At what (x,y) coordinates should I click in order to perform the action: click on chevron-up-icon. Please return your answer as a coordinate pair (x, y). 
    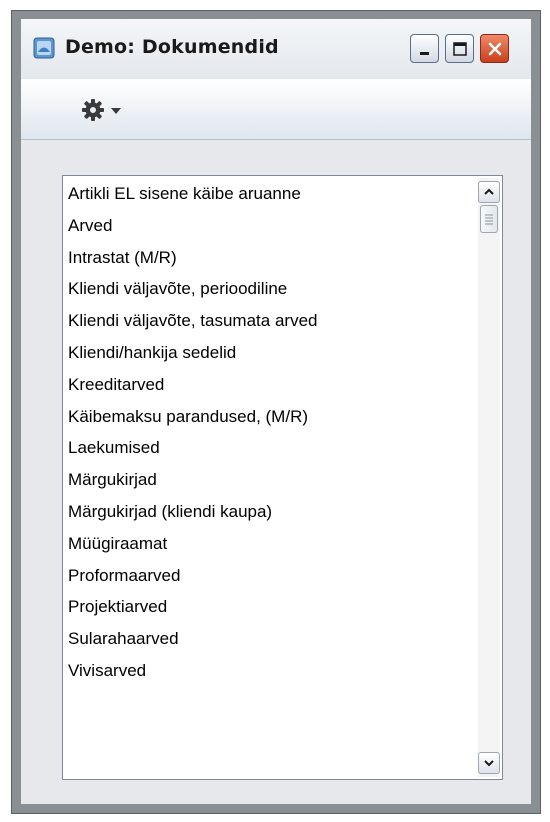
    Looking at the image, I should click on (489, 191).